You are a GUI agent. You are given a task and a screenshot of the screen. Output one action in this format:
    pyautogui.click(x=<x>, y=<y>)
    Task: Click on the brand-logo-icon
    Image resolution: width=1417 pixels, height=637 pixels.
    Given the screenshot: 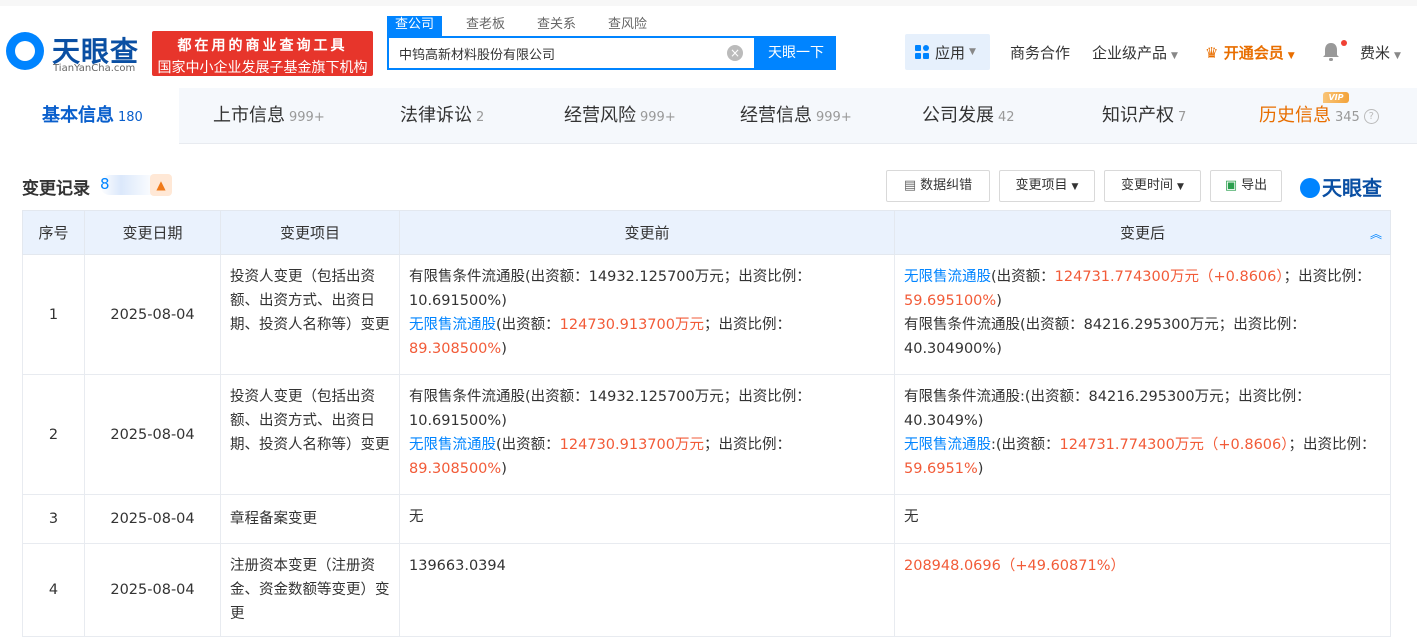 What is the action you would take?
    pyautogui.click(x=1310, y=188)
    